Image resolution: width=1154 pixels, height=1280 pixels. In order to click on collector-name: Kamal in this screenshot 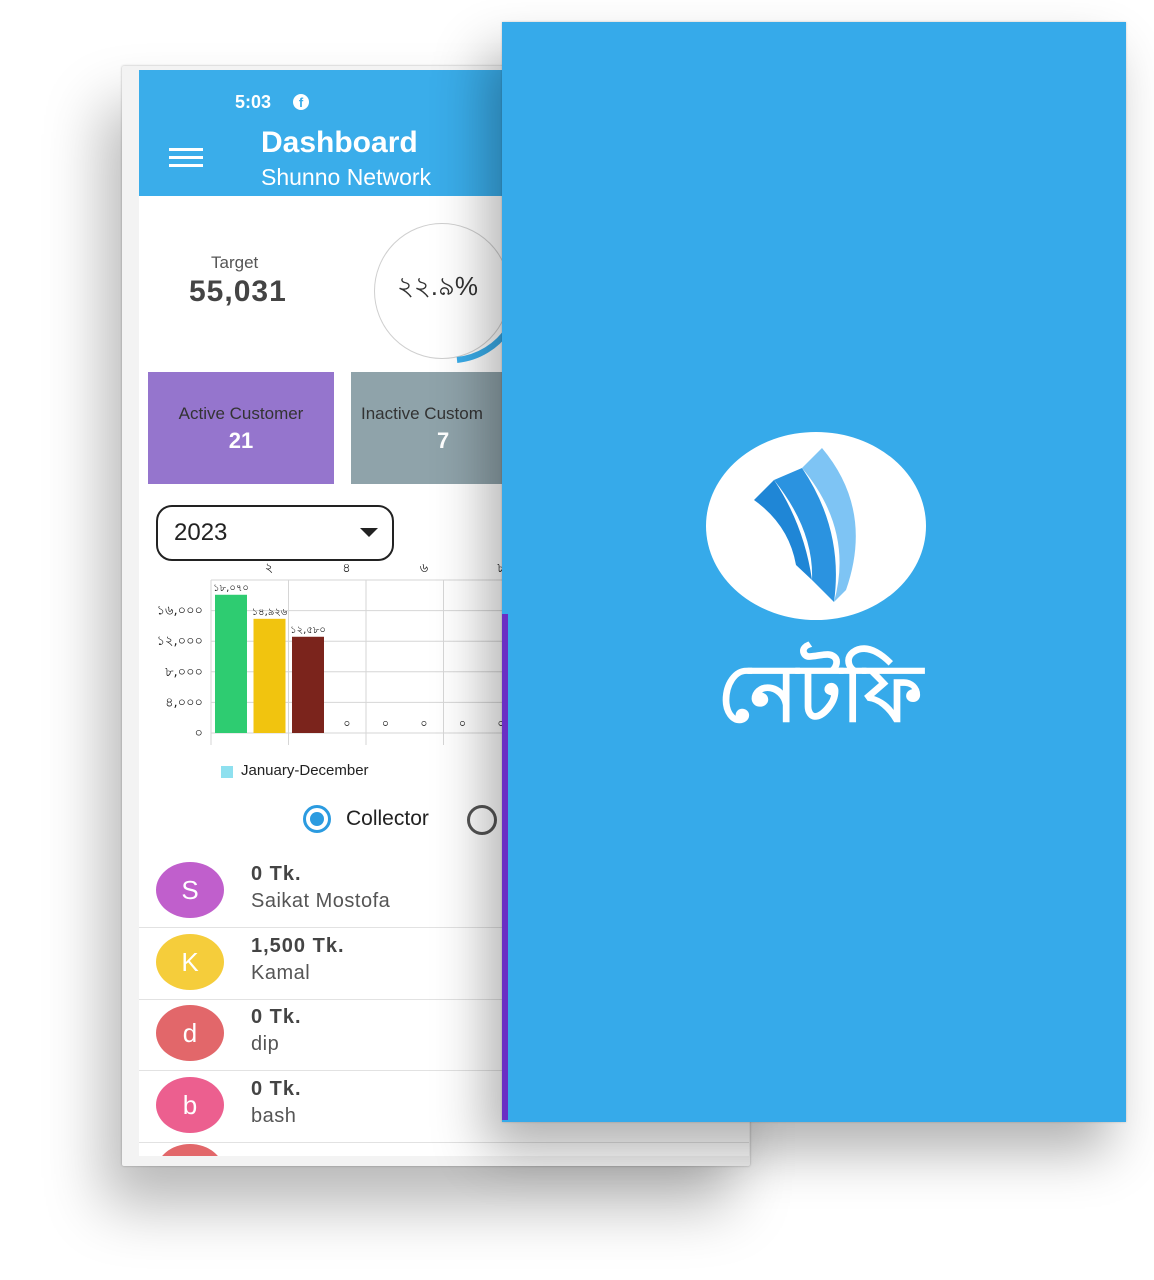, I will do `click(281, 972)`.